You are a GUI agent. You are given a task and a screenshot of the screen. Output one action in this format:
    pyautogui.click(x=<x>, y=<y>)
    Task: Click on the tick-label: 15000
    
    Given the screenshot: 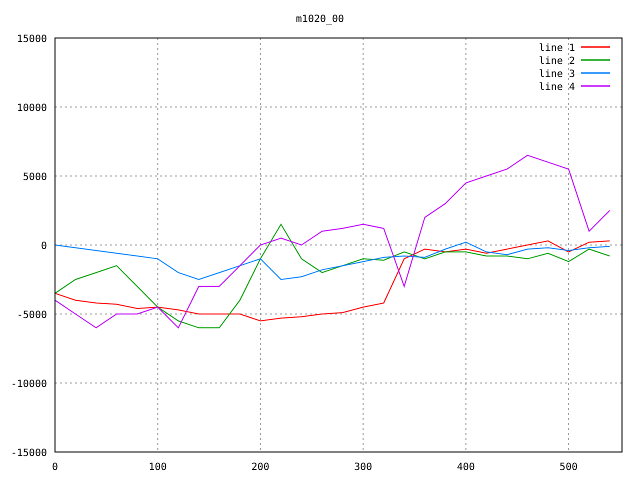 What is the action you would take?
    pyautogui.click(x=31, y=39)
    